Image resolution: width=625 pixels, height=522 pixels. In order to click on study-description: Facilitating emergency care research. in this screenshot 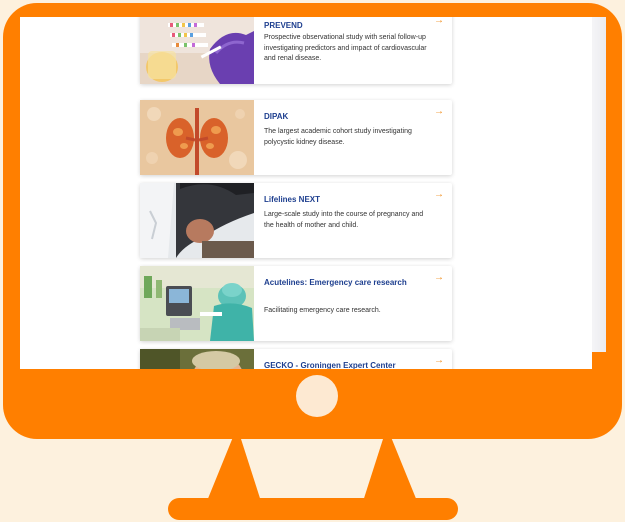, I will do `click(322, 310)`.